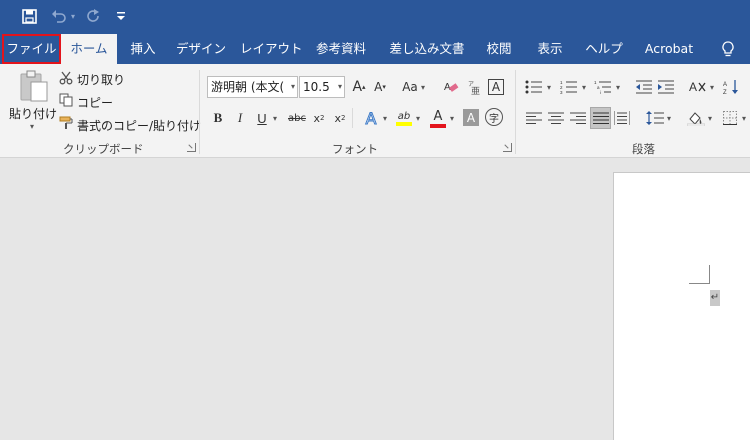 Image resolution: width=750 pixels, height=440 pixels. What do you see at coordinates (698, 87) in the screenshot?
I see `asian-layout-icon: A` at bounding box center [698, 87].